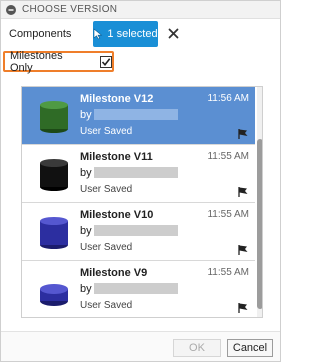  I want to click on version-item: Milestone V11 11:55 AM by User Saved, so click(138, 174).